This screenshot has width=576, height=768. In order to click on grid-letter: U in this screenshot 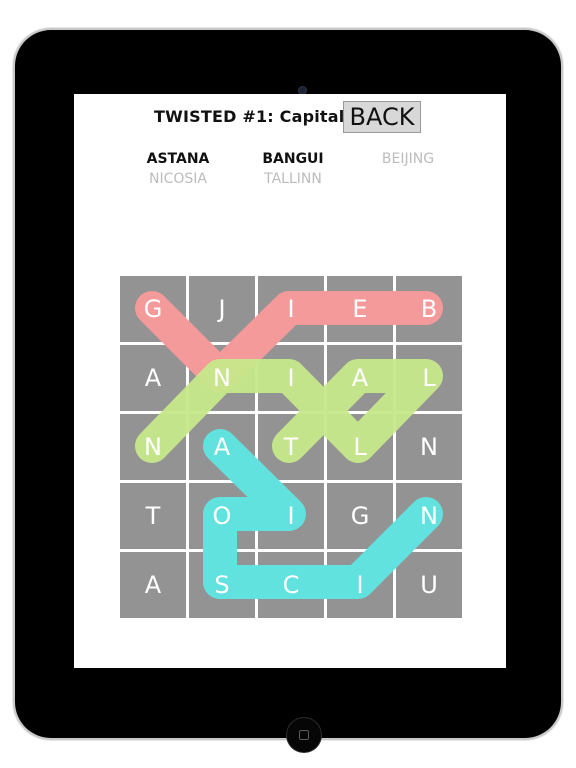, I will do `click(429, 585)`.